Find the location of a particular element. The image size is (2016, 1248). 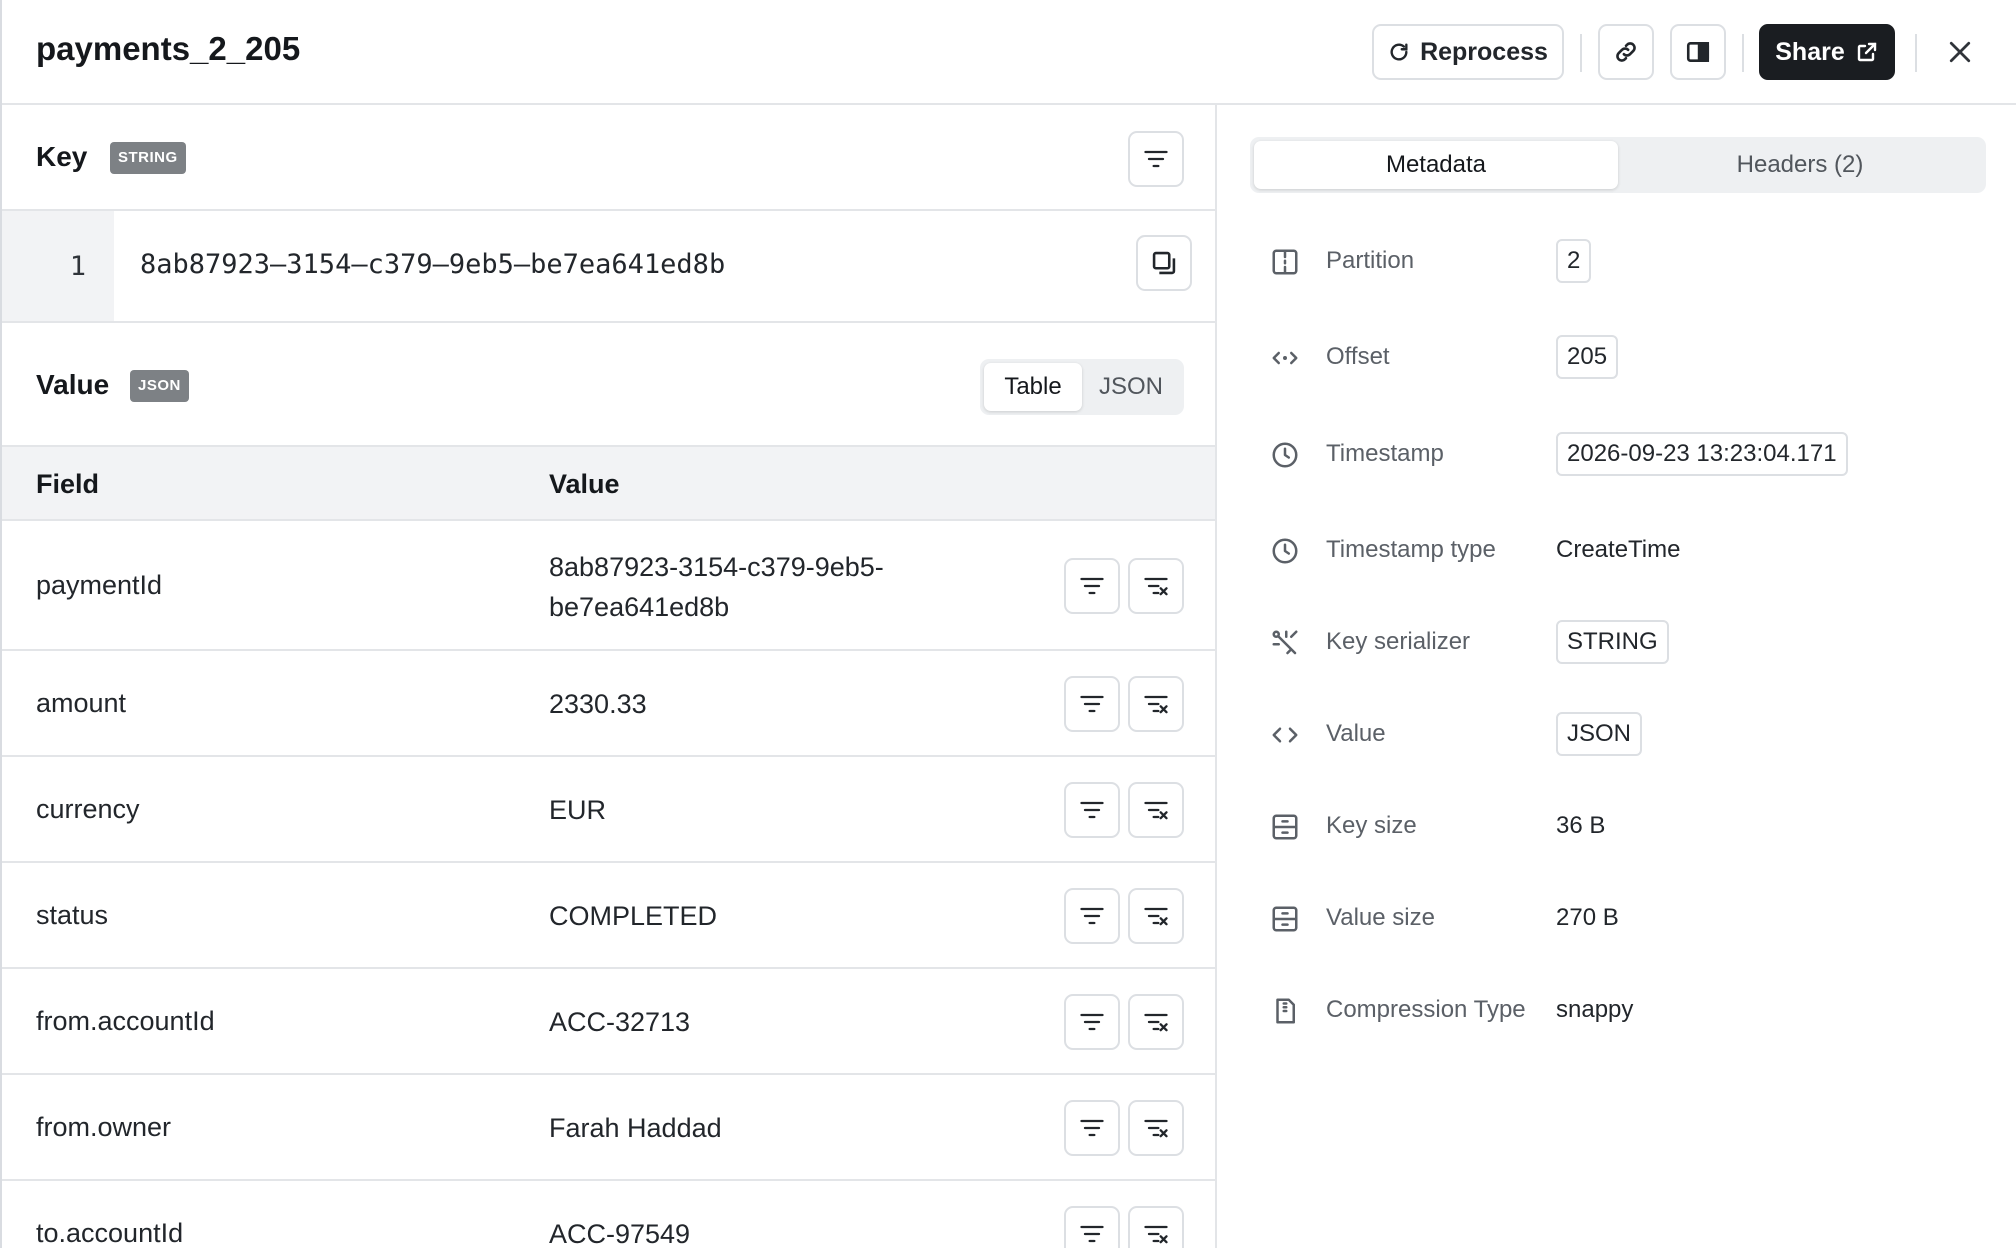

table-row: to.accountId ACC-97549 is located at coordinates (608, 1214).